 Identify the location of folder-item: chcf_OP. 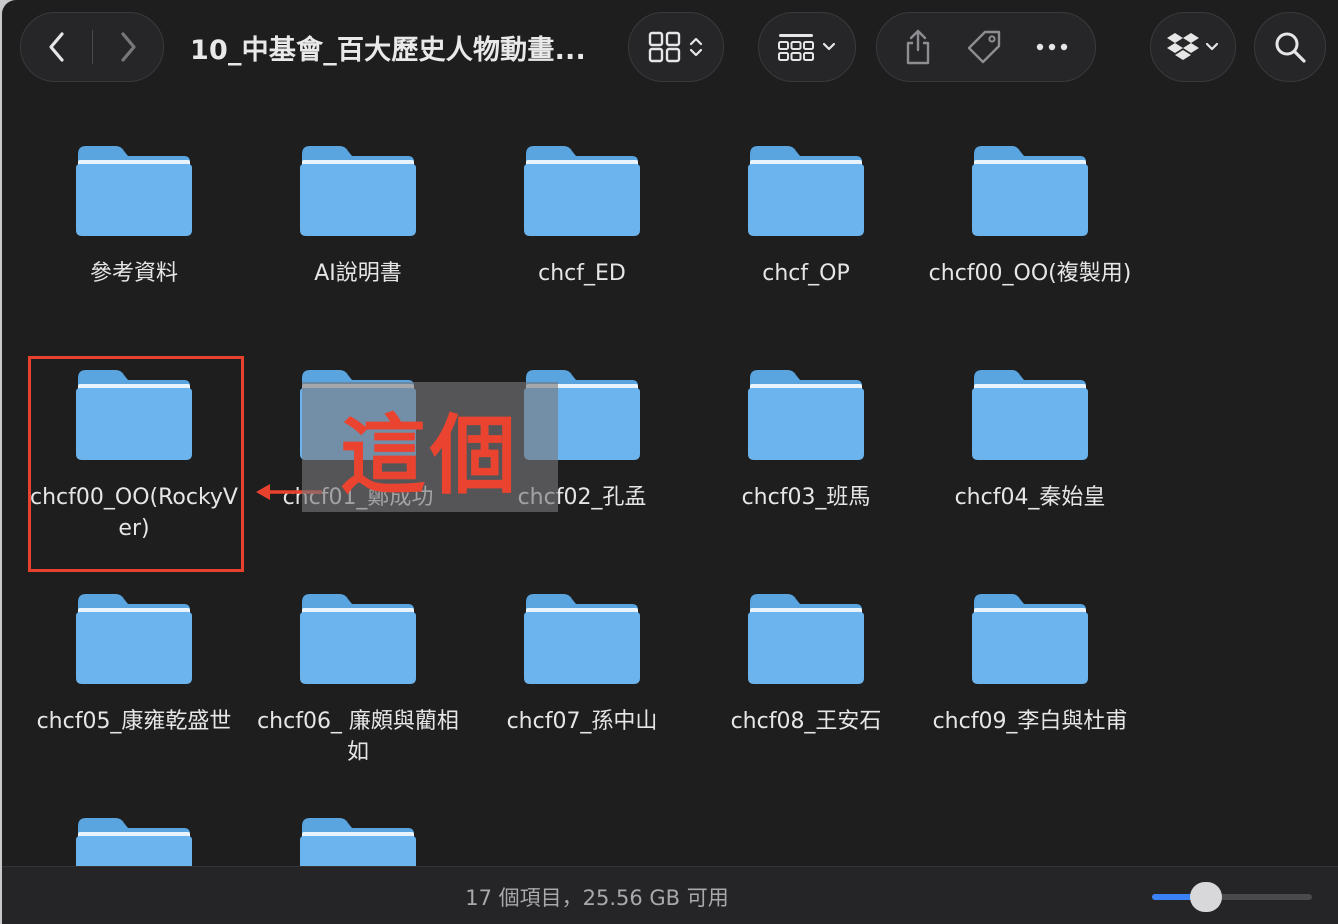
(806, 215).